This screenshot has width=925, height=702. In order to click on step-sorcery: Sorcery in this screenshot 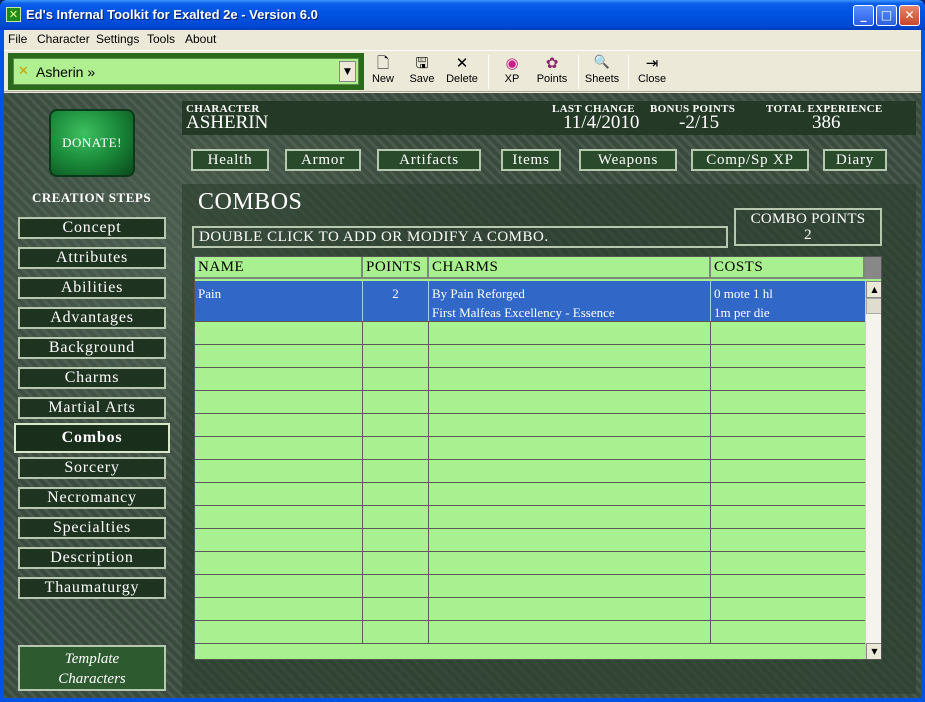, I will do `click(92, 468)`.